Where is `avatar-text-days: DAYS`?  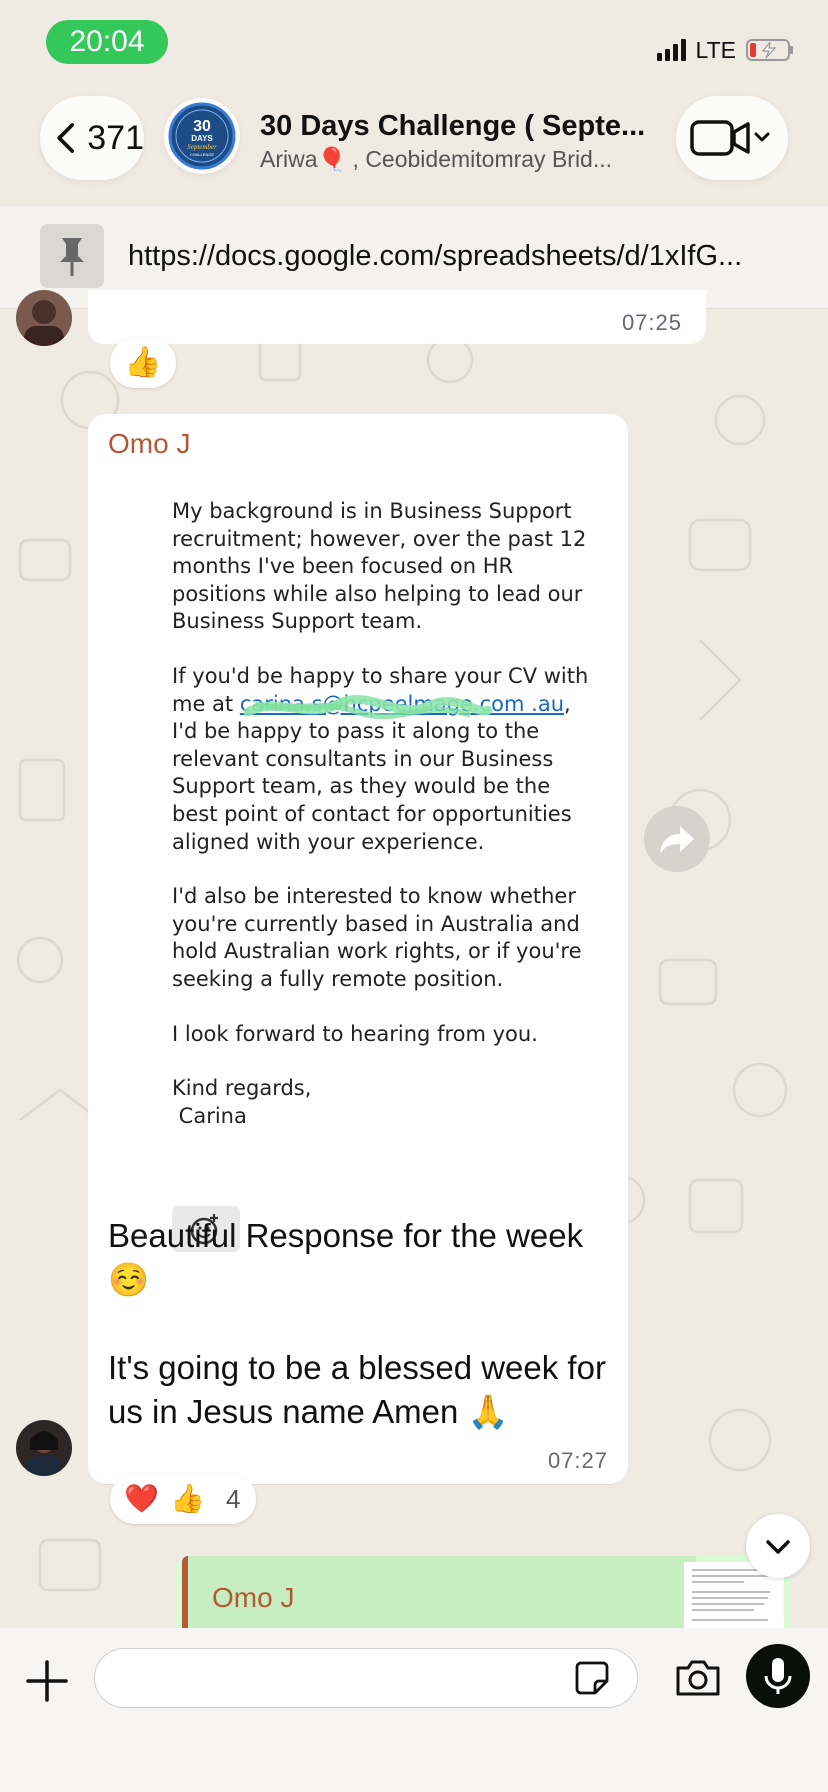 avatar-text-days: DAYS is located at coordinates (202, 138).